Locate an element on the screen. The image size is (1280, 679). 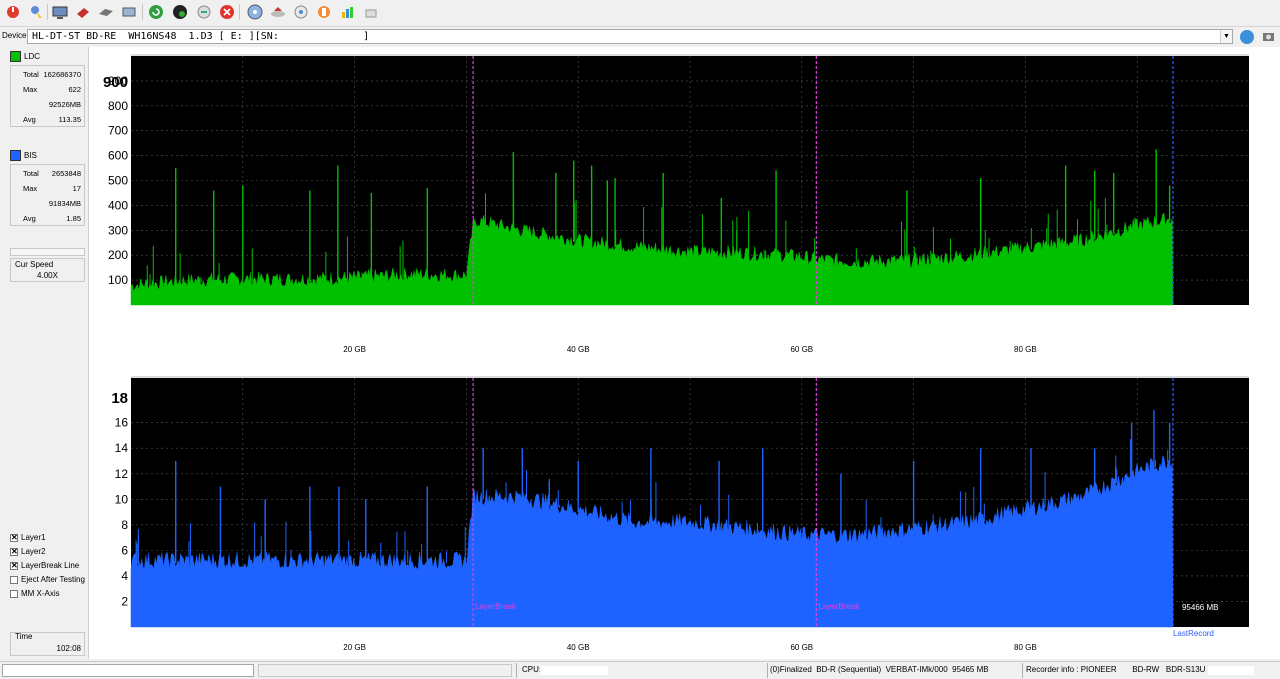
recorder-info: Recorder info : PIONEER BD-RW BDR-S13U is located at coordinates (1116, 669).